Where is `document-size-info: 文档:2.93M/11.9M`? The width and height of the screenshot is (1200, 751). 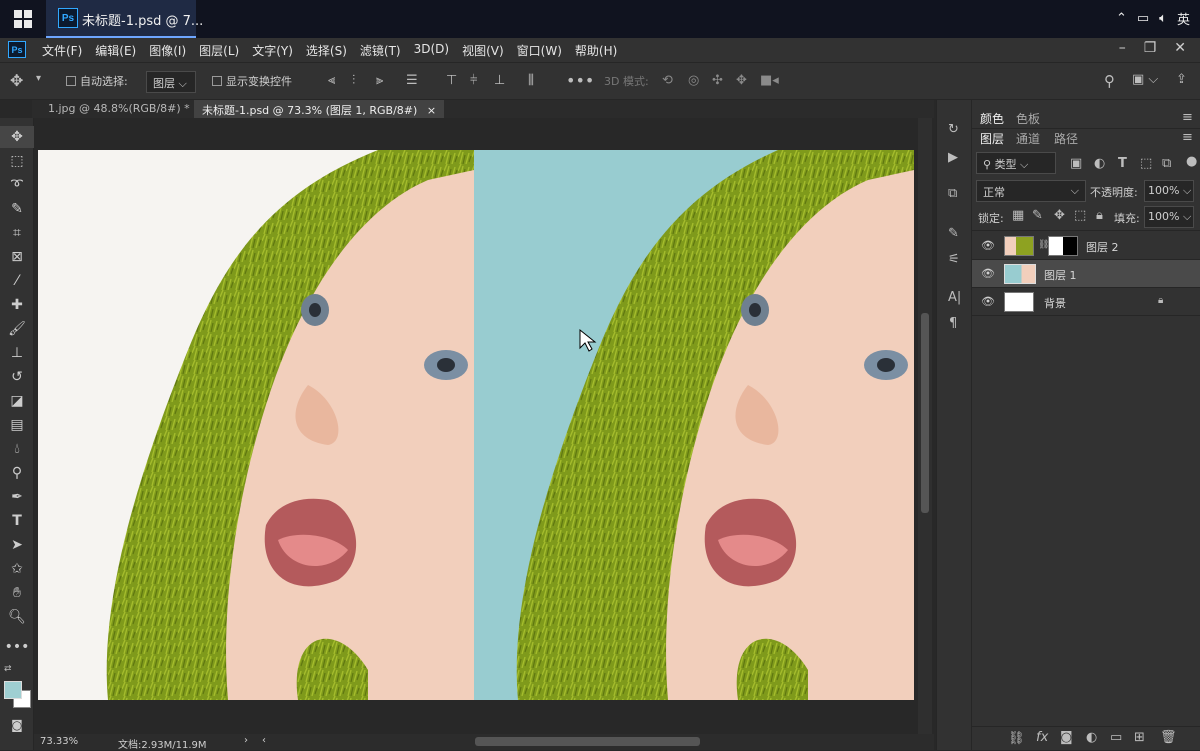
document-size-info: 文档:2.93M/11.9M is located at coordinates (162, 743).